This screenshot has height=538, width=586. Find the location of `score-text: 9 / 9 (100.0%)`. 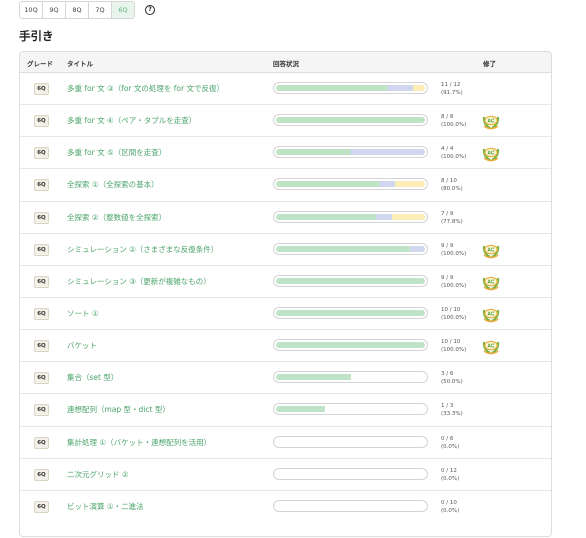

score-text: 9 / 9 (100.0%) is located at coordinates (453, 250).